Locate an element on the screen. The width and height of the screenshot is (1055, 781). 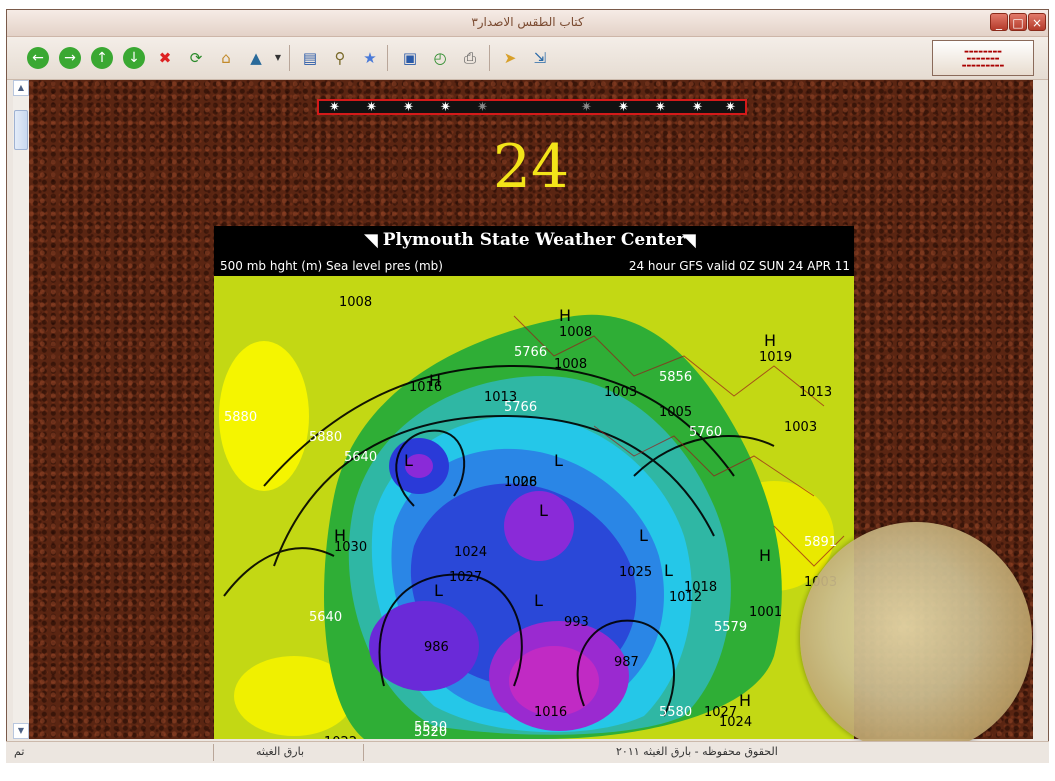
sync-dropdown: ▼ is located at coordinates (278, 58).